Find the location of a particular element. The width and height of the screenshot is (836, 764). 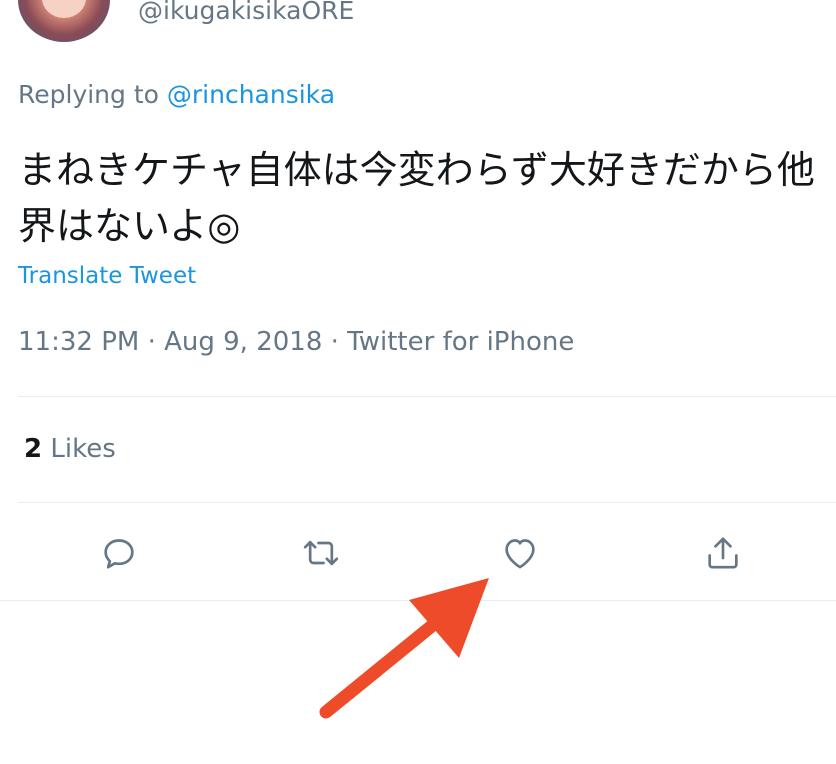

share-button is located at coordinates (723, 553).